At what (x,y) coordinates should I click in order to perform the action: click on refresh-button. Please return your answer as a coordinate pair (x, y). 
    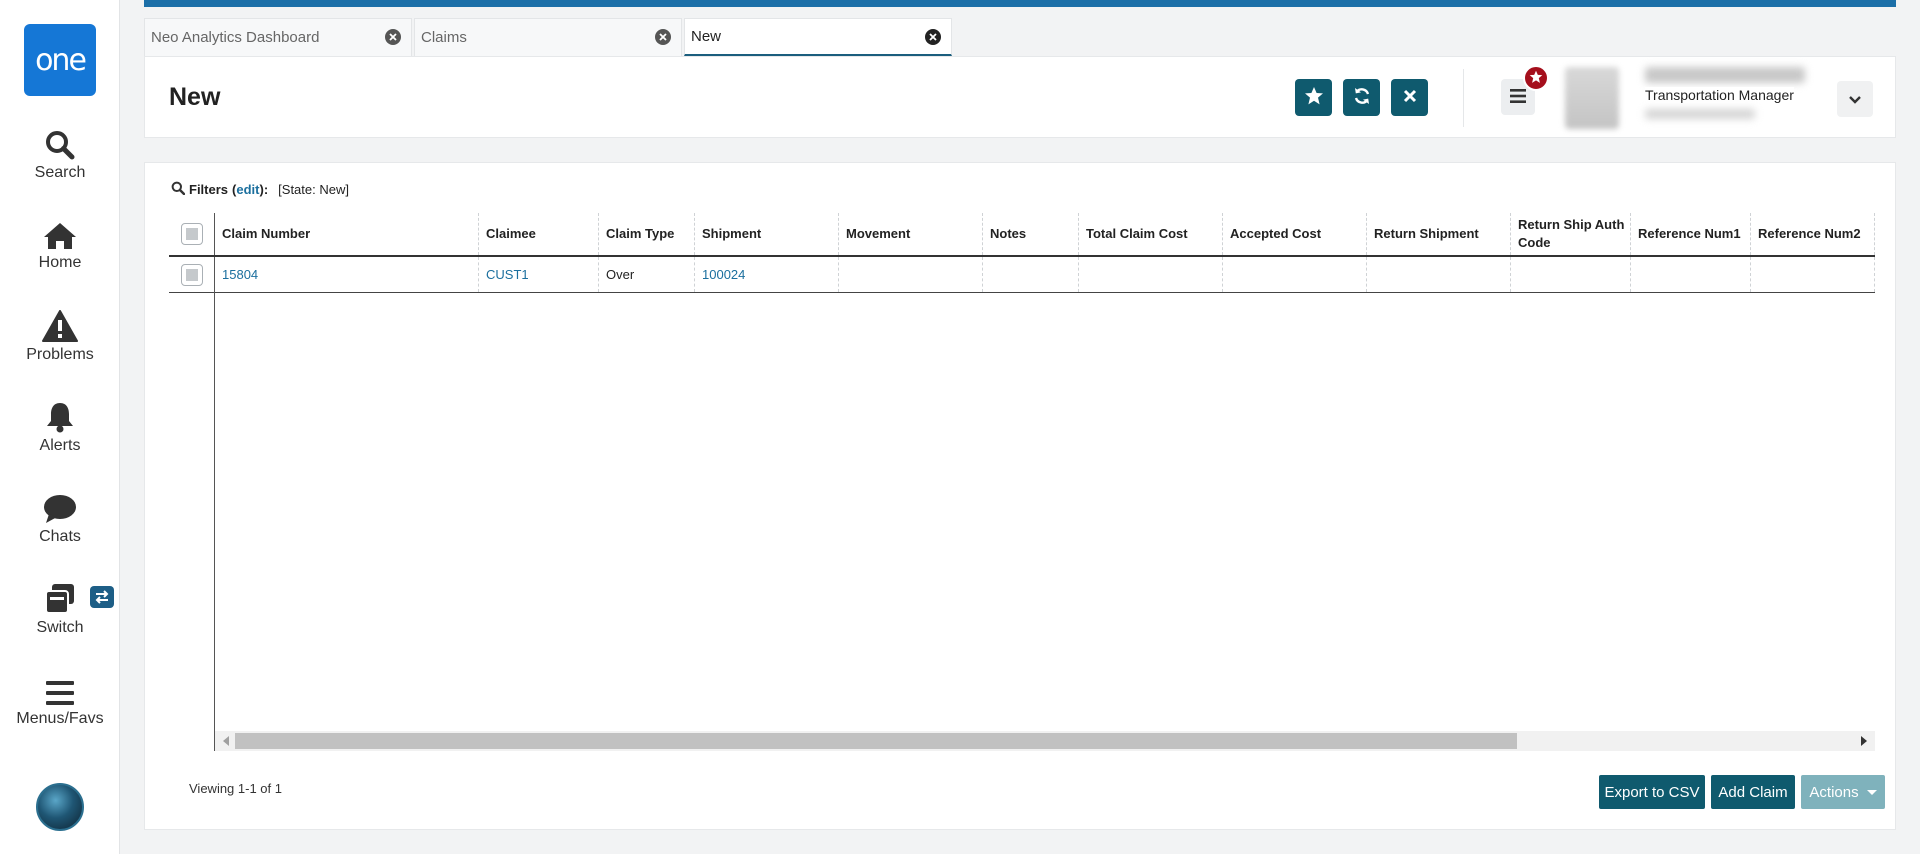
    Looking at the image, I should click on (1361, 97).